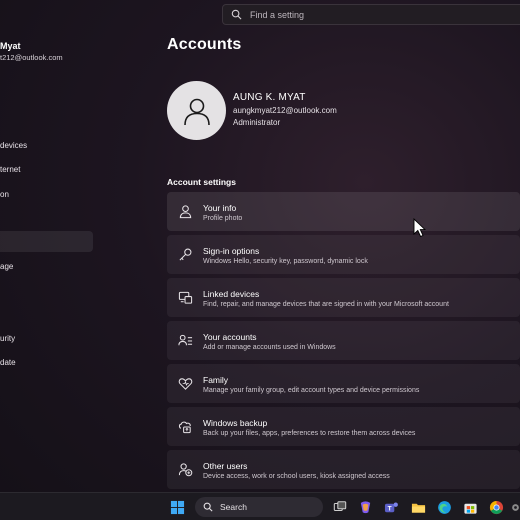 The image size is (520, 520). What do you see at coordinates (204, 44) in the screenshot?
I see `page-title: Accounts` at bounding box center [204, 44].